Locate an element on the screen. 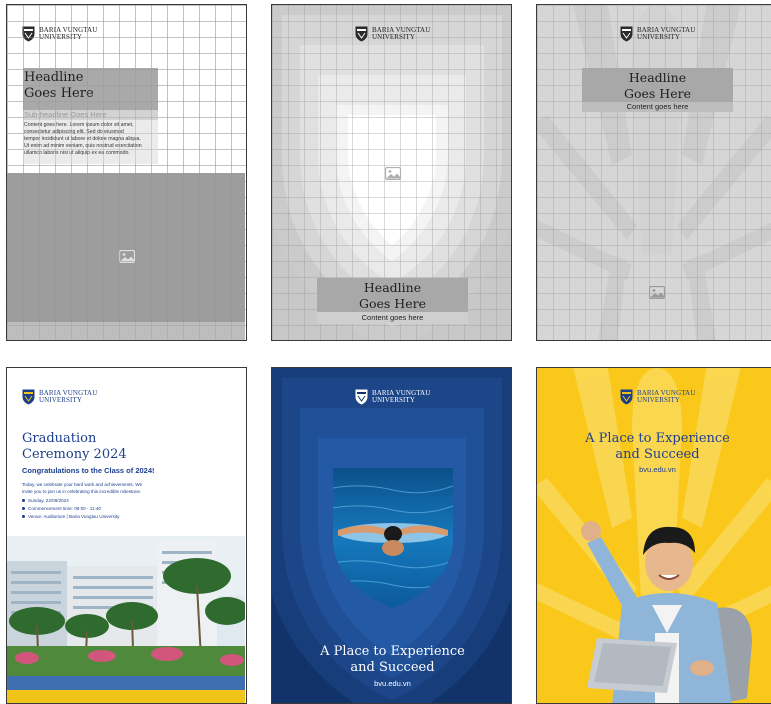 The height and width of the screenshot is (704, 771). poster-title-line-1: Graduation is located at coordinates (59, 438).